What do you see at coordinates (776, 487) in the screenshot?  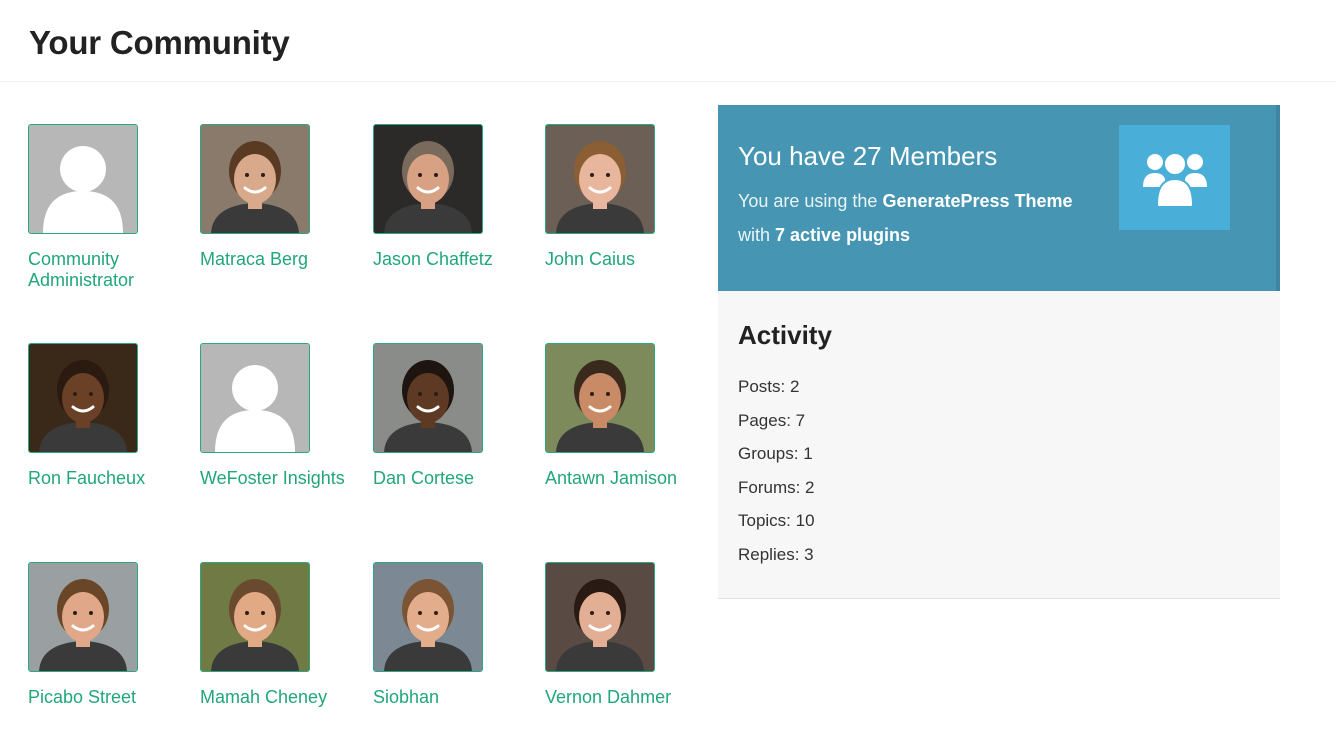 I see `activity-item-forums: Forums: 2` at bounding box center [776, 487].